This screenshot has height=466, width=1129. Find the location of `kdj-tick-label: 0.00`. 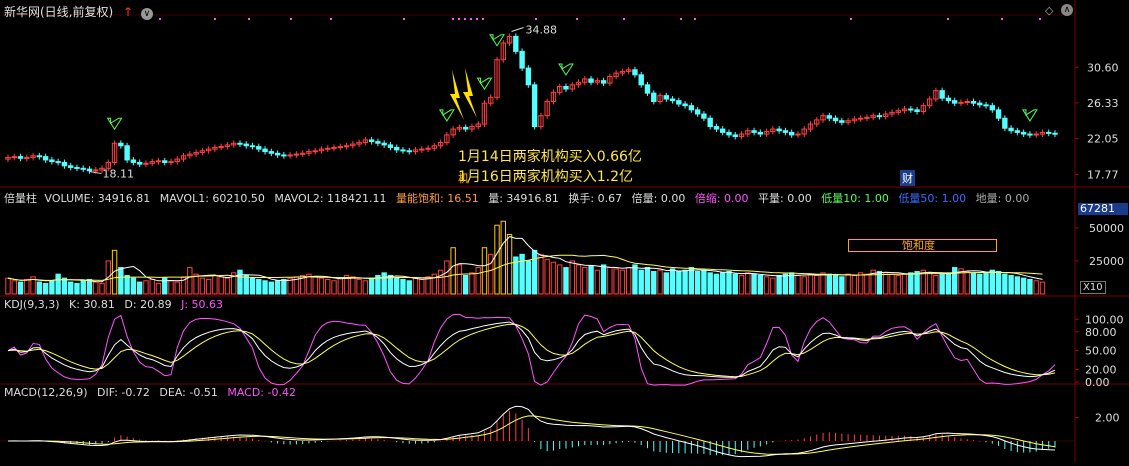

kdj-tick-label: 0.00 is located at coordinates (1097, 382).